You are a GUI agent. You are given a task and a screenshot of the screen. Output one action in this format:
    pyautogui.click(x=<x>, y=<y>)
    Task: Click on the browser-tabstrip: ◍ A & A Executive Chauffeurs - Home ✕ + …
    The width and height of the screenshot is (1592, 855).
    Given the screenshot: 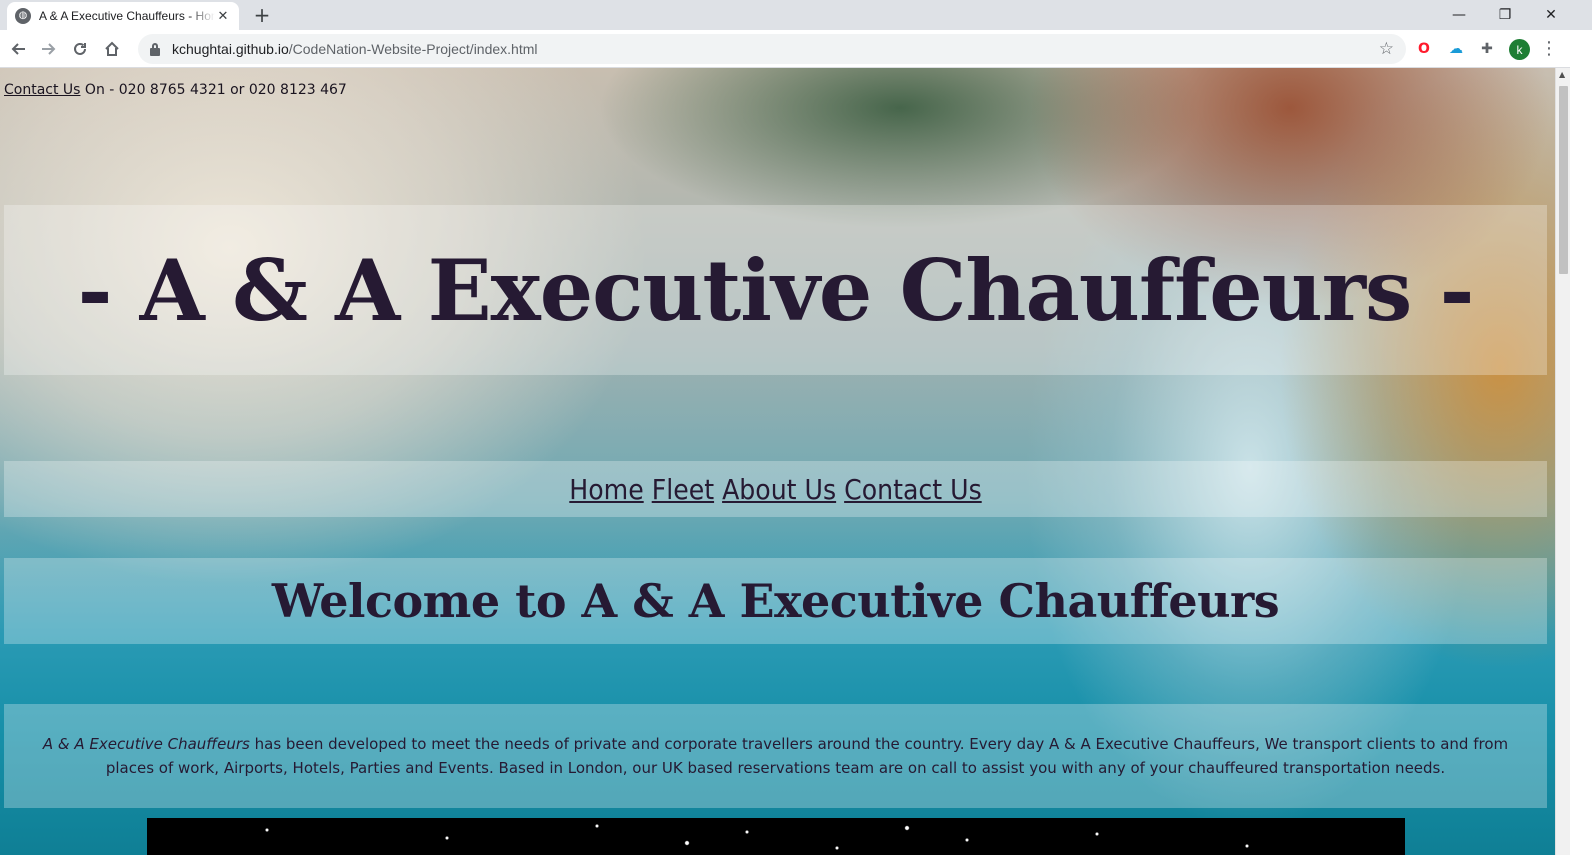 What is the action you would take?
    pyautogui.click(x=796, y=15)
    